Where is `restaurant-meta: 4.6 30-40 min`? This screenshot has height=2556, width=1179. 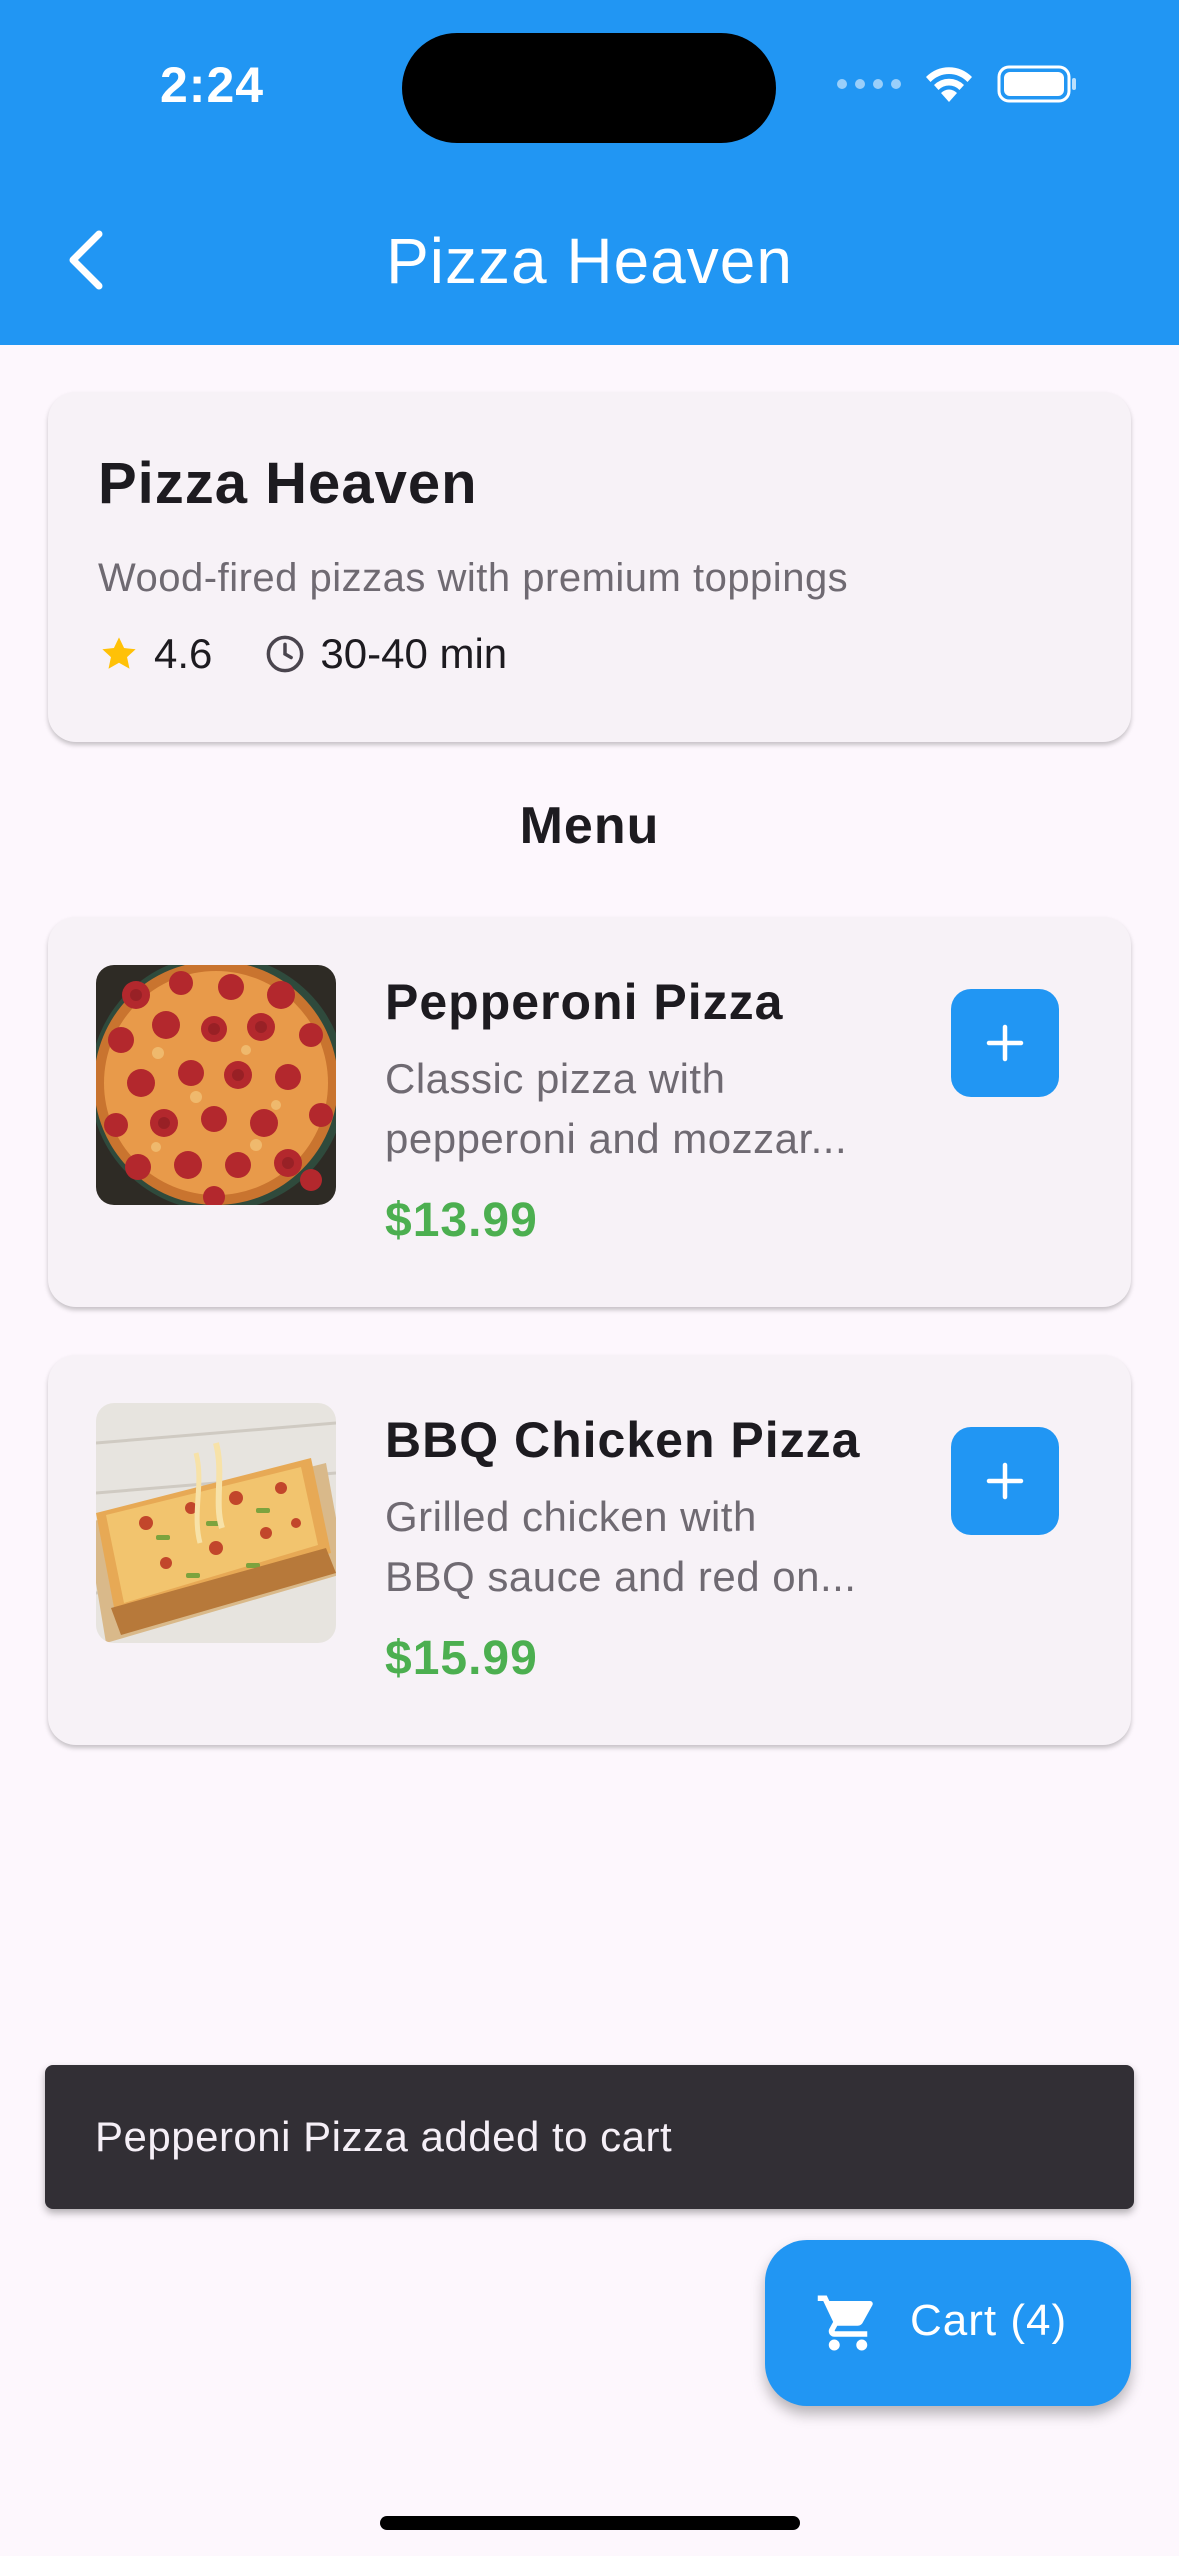 restaurant-meta: 4.6 30-40 min is located at coordinates (302, 654).